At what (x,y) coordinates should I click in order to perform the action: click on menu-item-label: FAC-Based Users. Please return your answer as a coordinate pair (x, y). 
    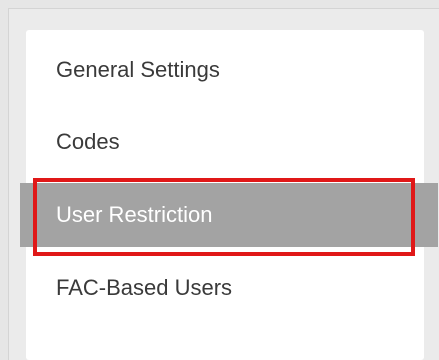
    Looking at the image, I should click on (144, 287).